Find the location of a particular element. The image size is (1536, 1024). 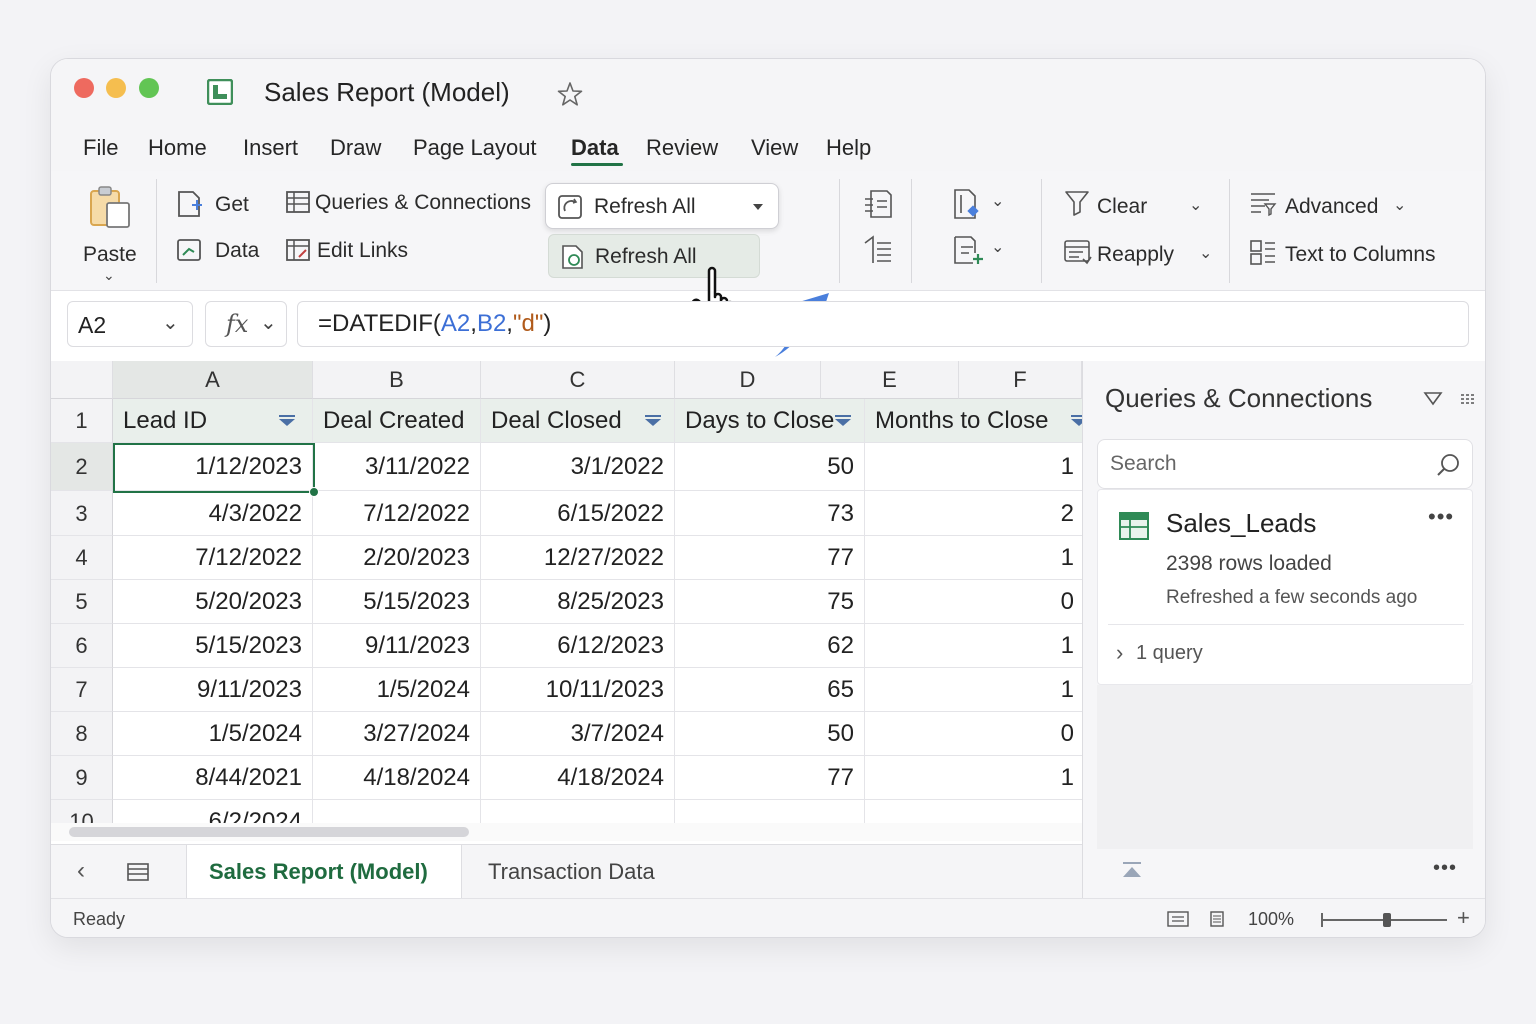

more-options-icon: ••• is located at coordinates (1441, 517).